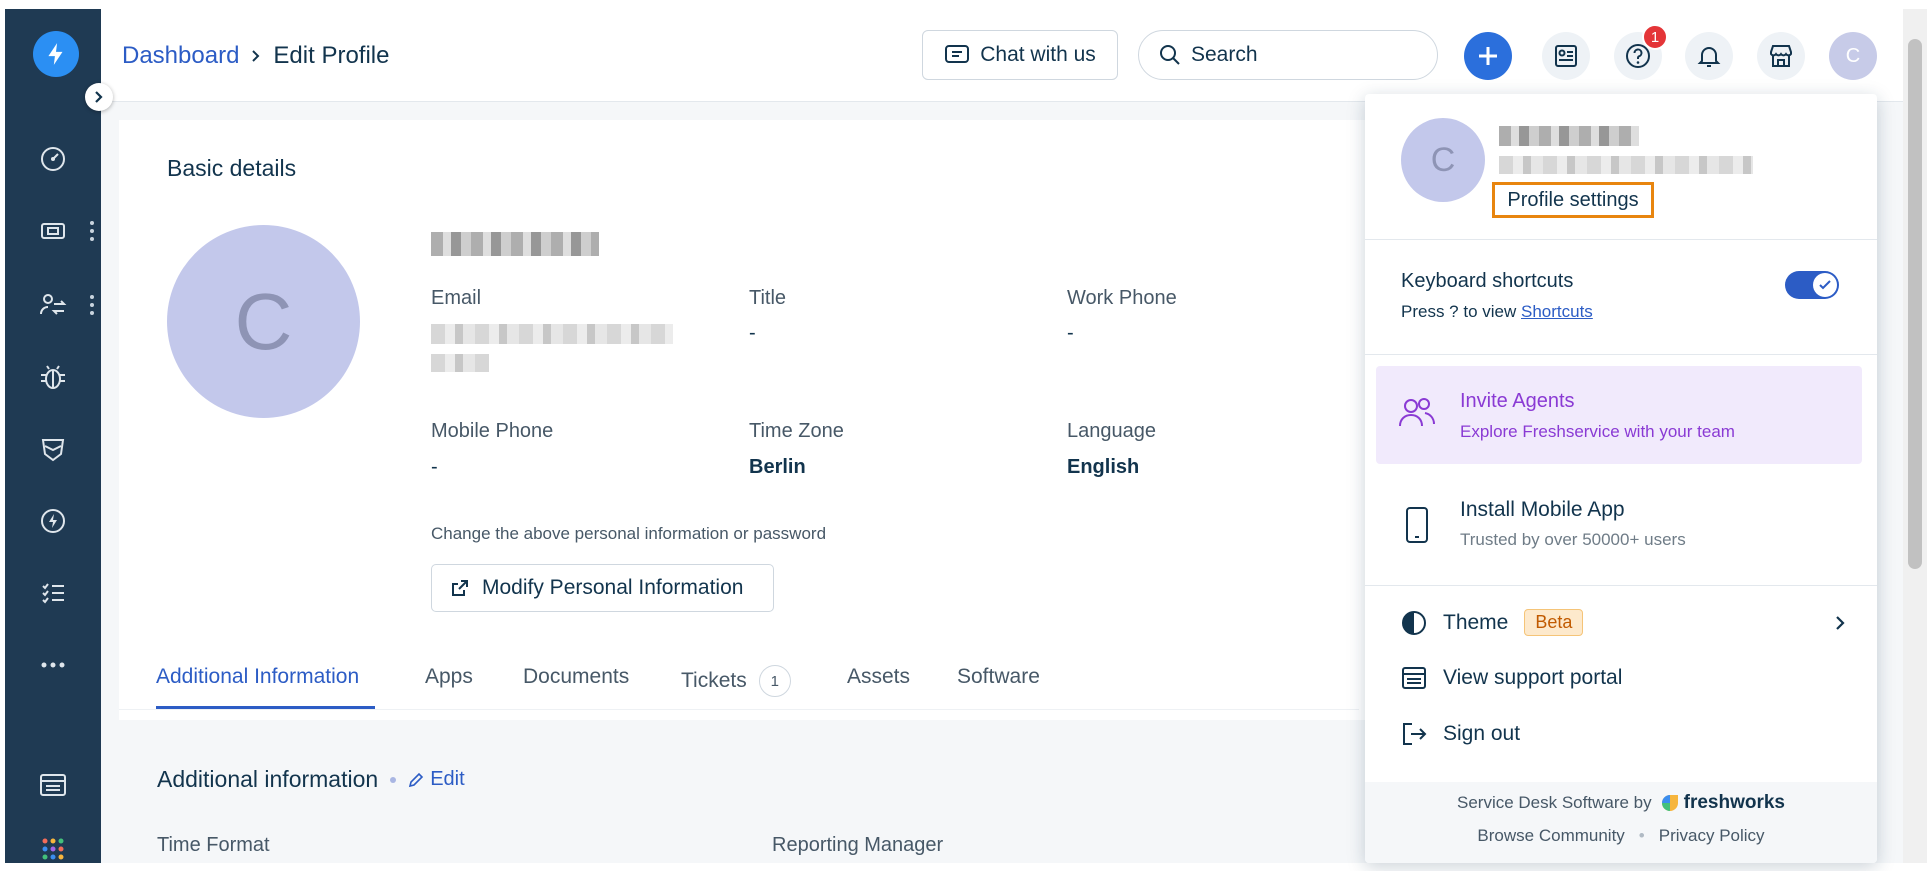 This screenshot has width=1932, height=871. I want to click on chat-icon, so click(957, 54).